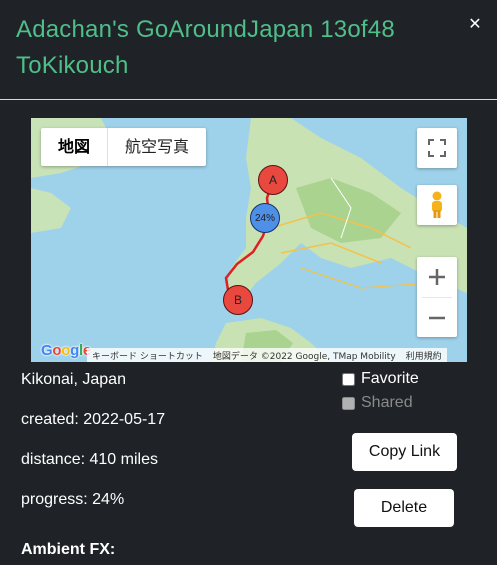 This screenshot has height=565, width=497. What do you see at coordinates (73, 499) in the screenshot?
I see `progress-value: progress: 24%` at bounding box center [73, 499].